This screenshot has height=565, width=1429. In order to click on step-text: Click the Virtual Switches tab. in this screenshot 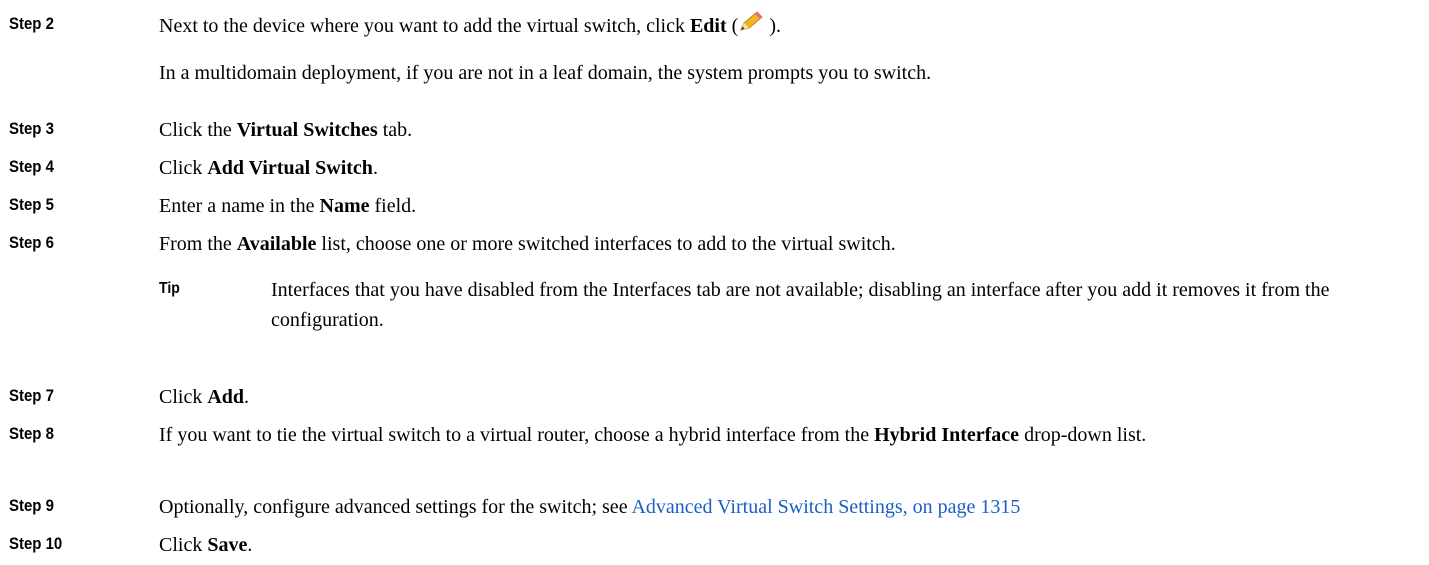, I will do `click(286, 130)`.